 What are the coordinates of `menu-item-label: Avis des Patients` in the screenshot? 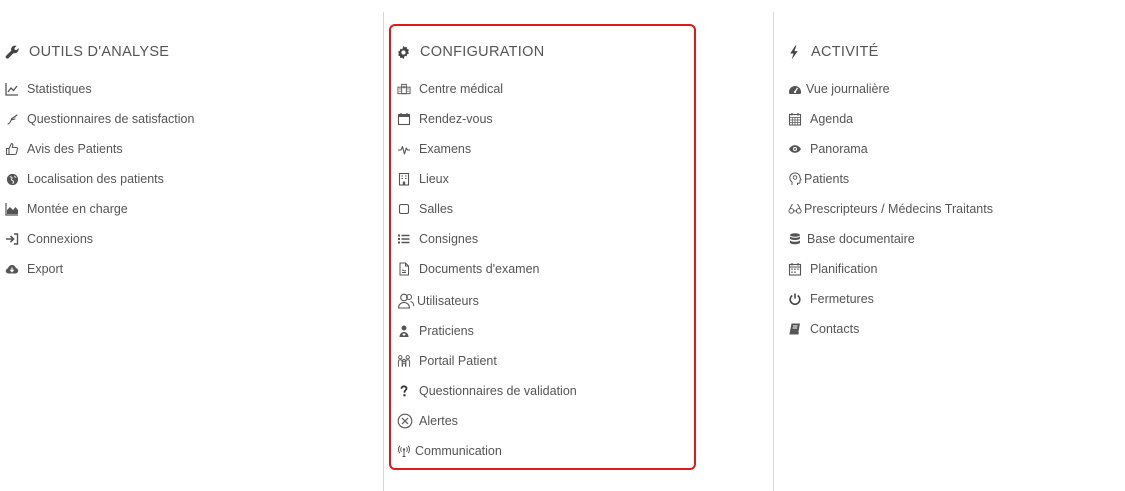 It's located at (75, 149).